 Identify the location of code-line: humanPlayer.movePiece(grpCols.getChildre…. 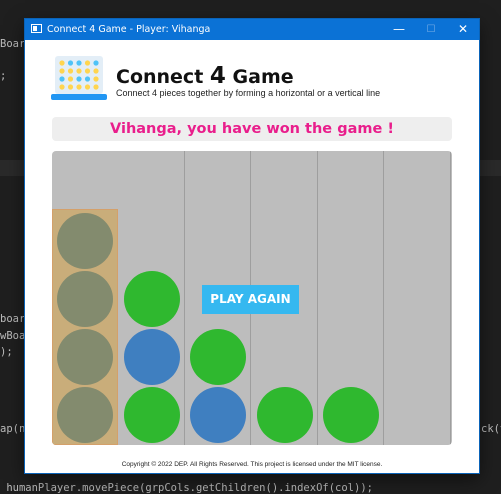
(186, 488).